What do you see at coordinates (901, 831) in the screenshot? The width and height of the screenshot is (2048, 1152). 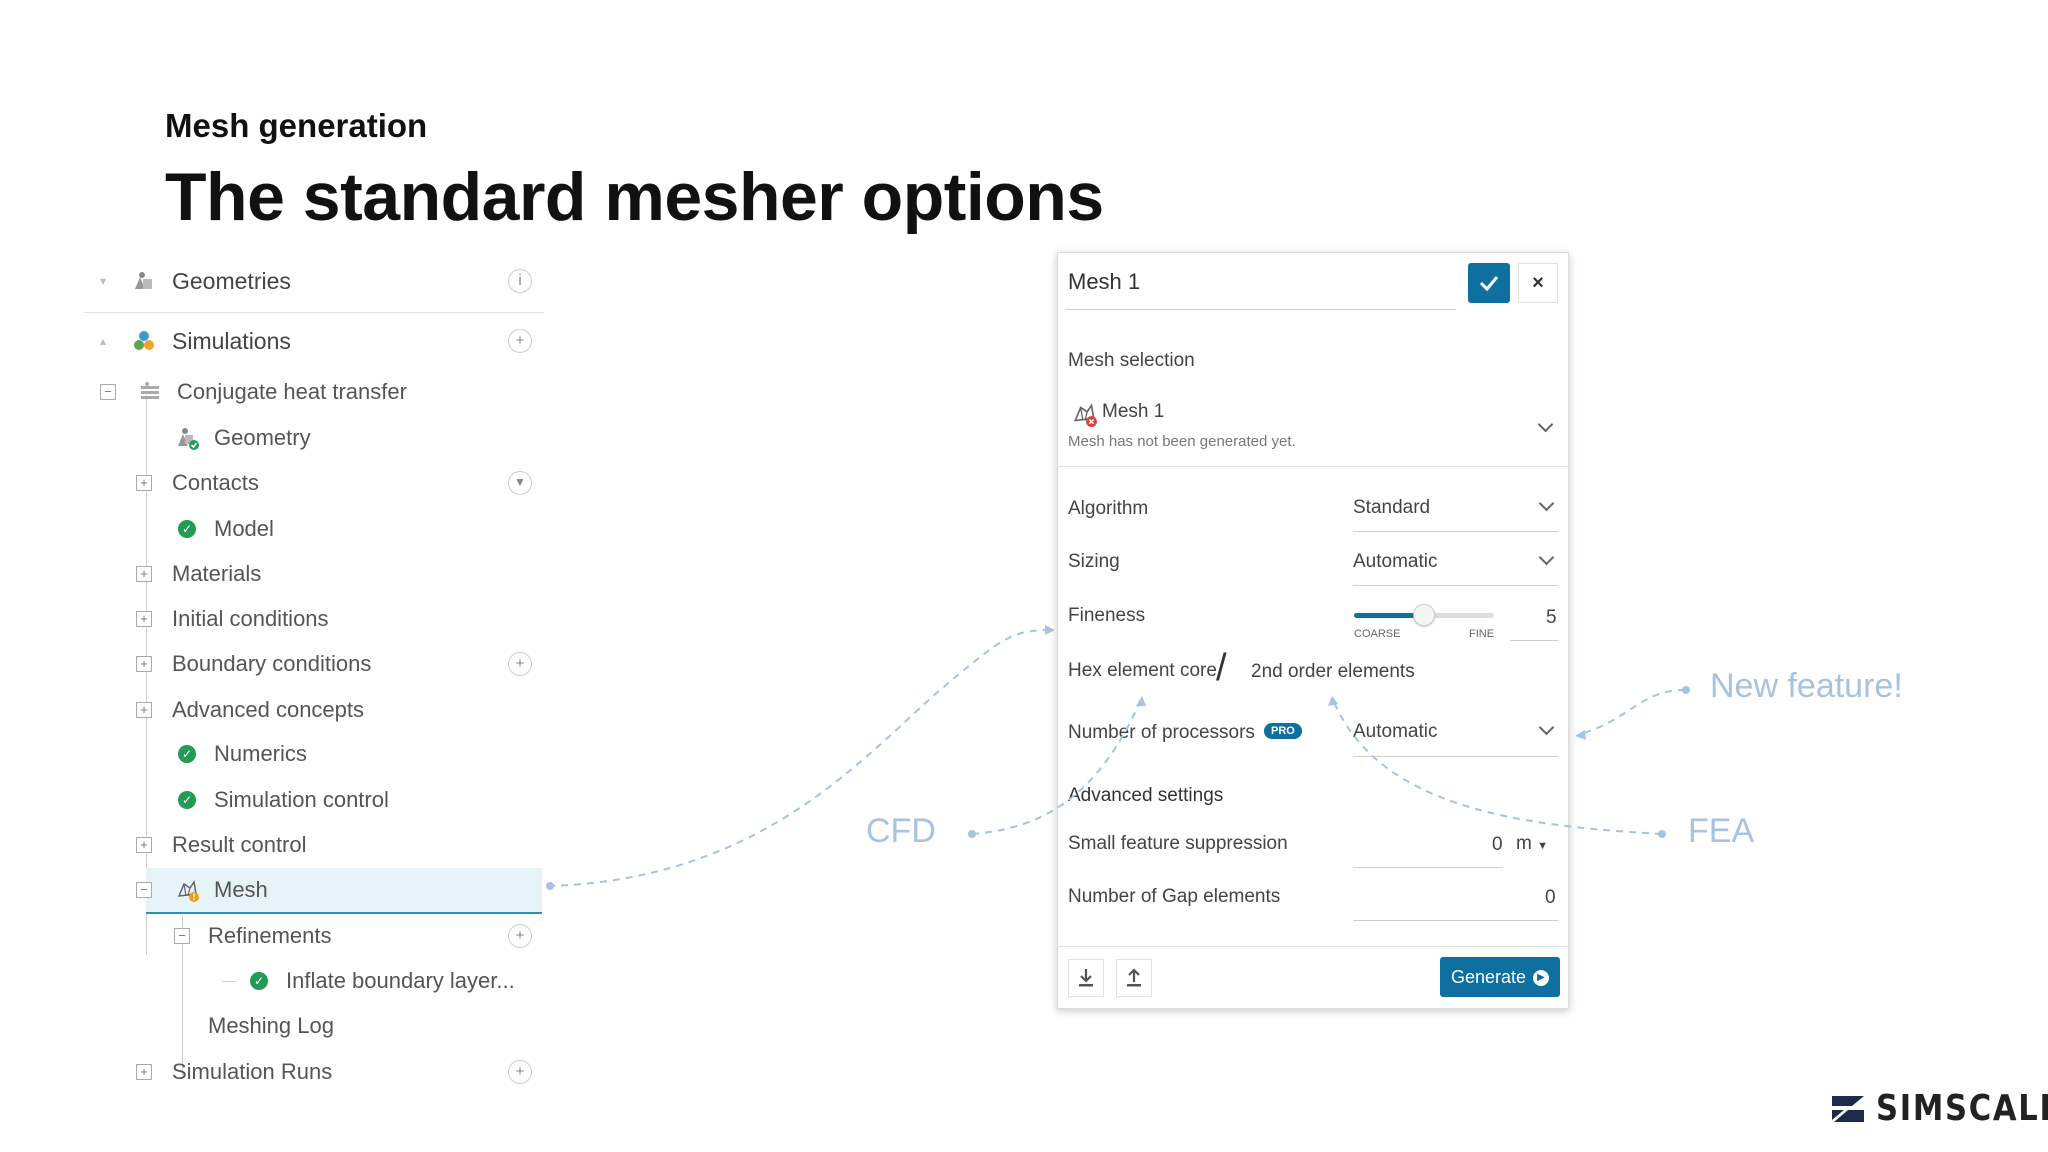 I see `cfd-annotation: CFD` at bounding box center [901, 831].